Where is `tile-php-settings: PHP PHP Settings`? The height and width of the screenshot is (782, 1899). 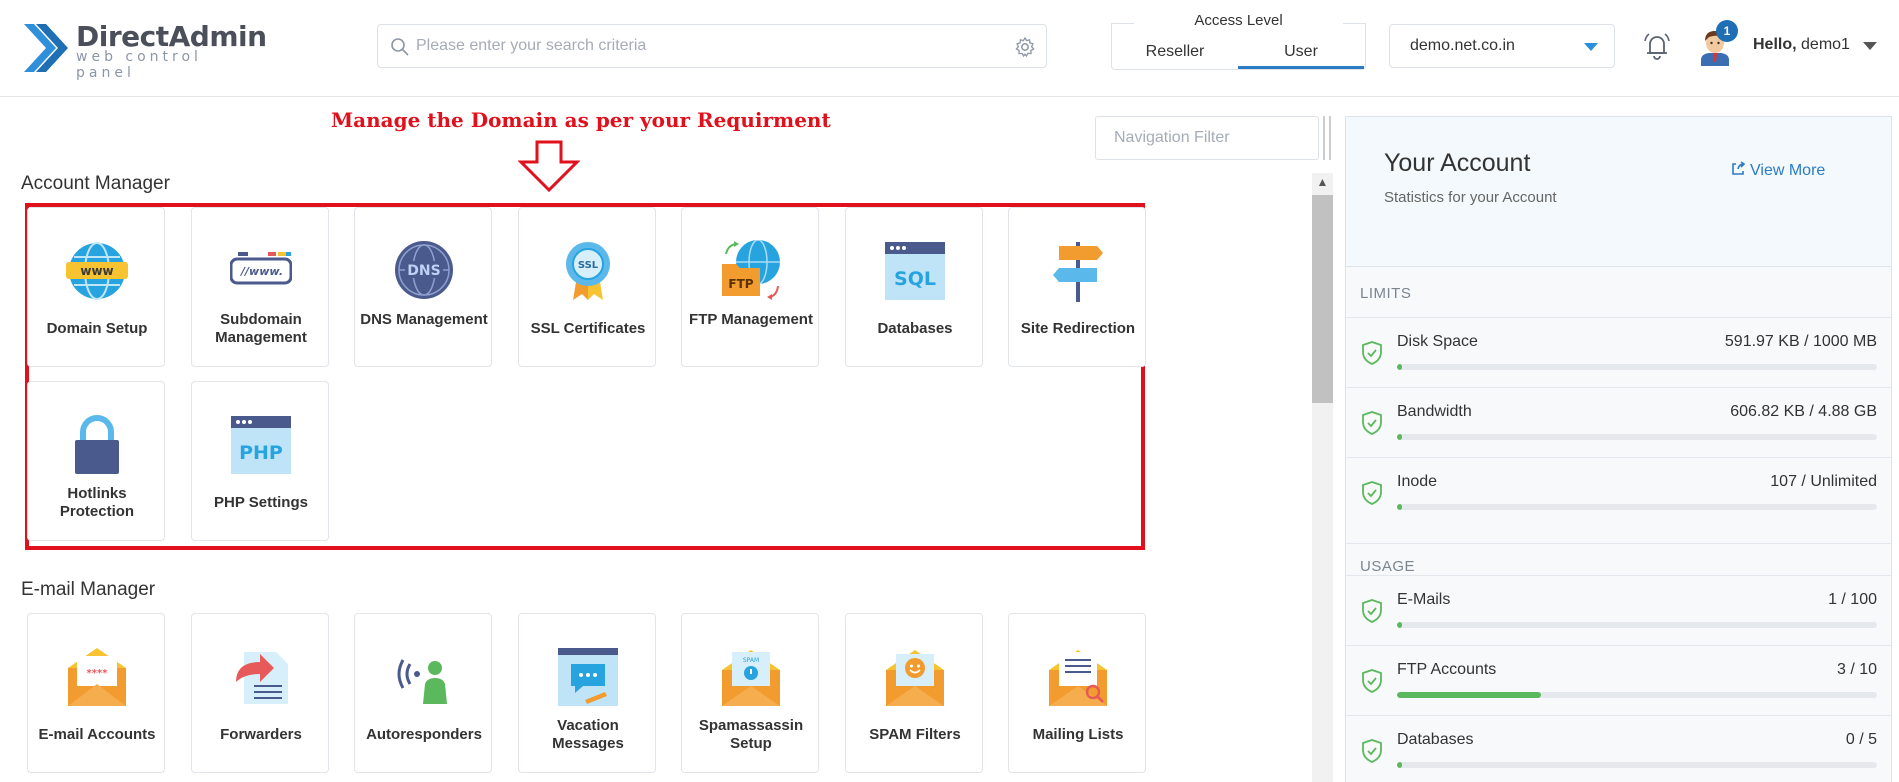
tile-php-settings: PHP PHP Settings is located at coordinates (260, 461).